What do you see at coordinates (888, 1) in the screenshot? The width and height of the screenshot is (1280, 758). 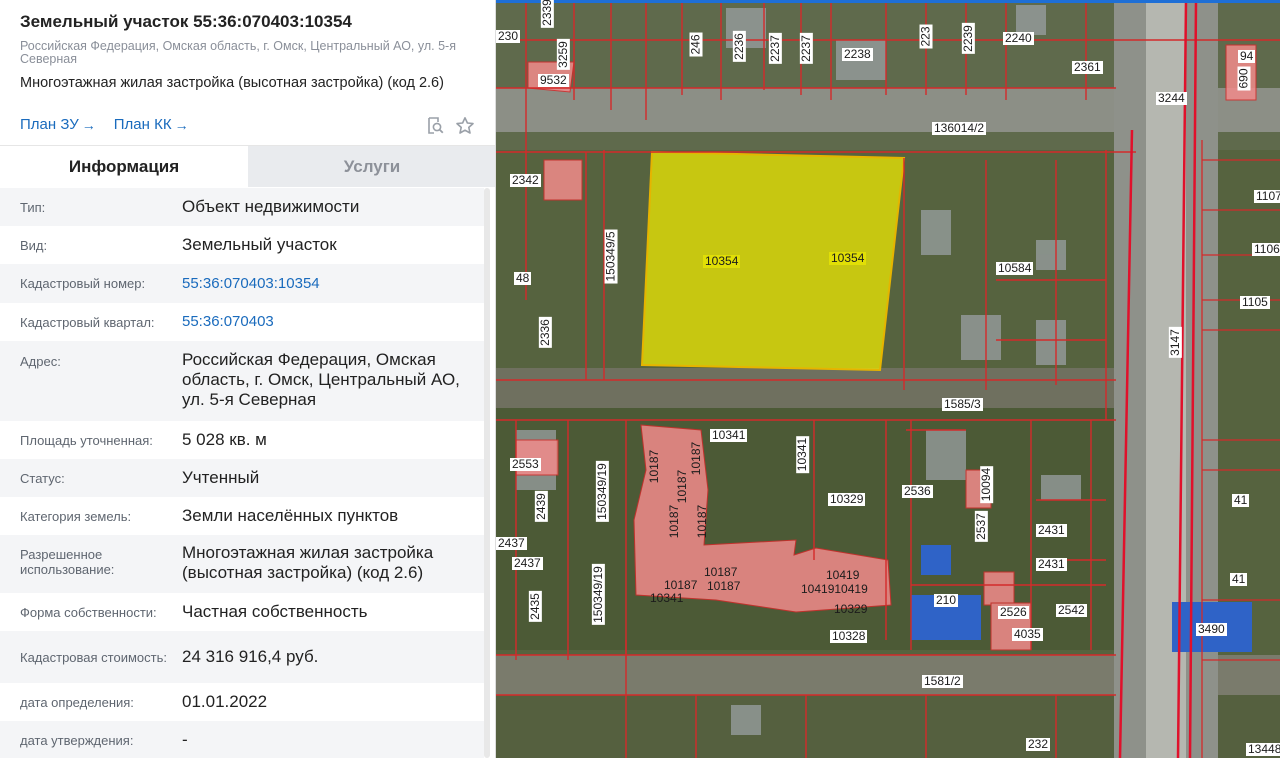 I see `map-top-bar` at bounding box center [888, 1].